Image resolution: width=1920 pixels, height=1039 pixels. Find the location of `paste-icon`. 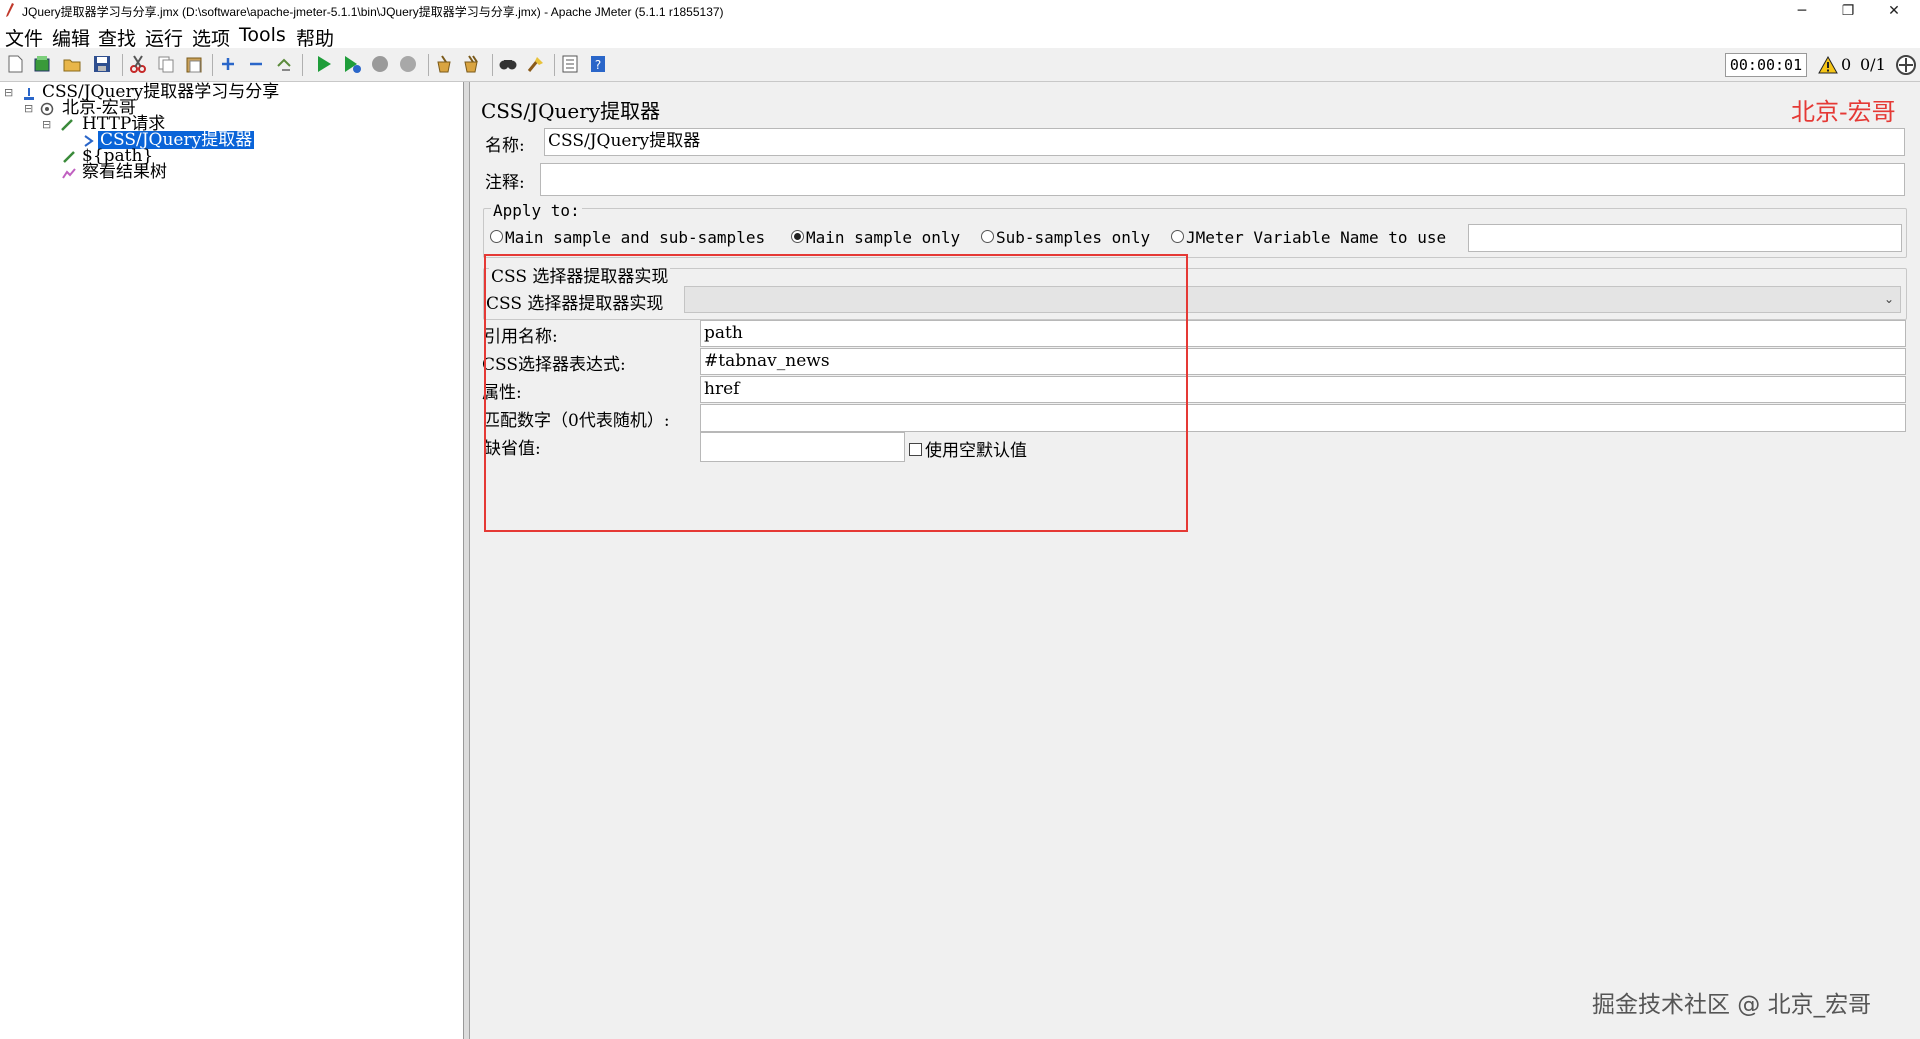

paste-icon is located at coordinates (194, 64).